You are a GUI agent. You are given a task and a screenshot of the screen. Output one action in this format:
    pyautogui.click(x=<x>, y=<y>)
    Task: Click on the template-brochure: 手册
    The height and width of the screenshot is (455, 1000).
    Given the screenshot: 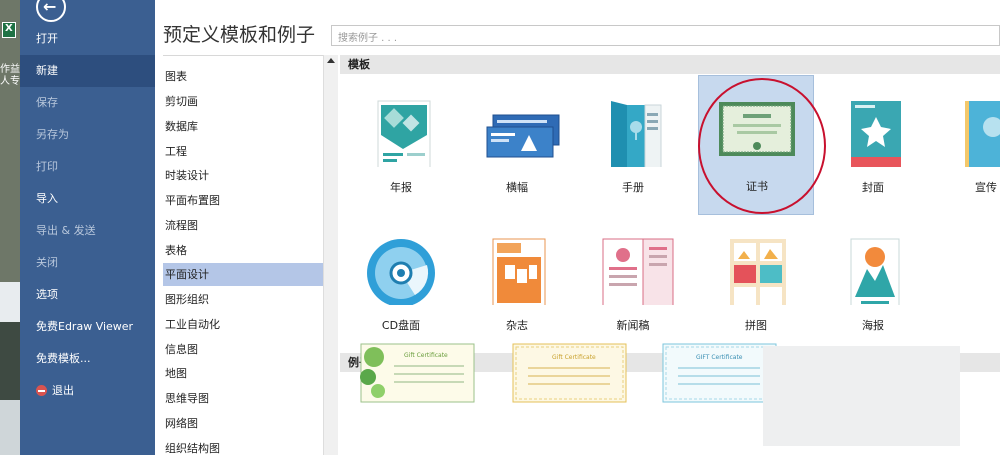 What is the action you would take?
    pyautogui.click(x=633, y=147)
    